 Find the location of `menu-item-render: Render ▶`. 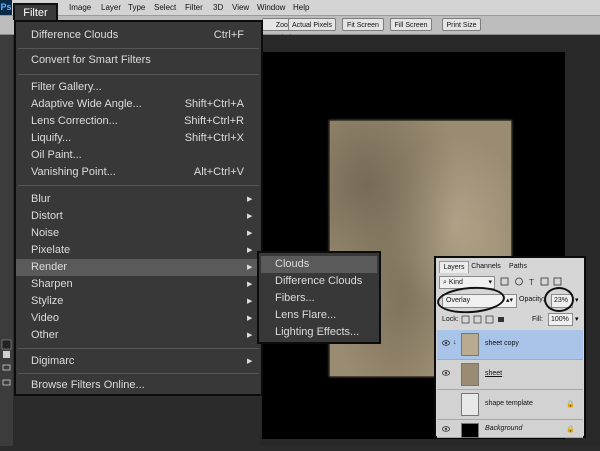

menu-item-render: Render ▶ is located at coordinates (138, 267).